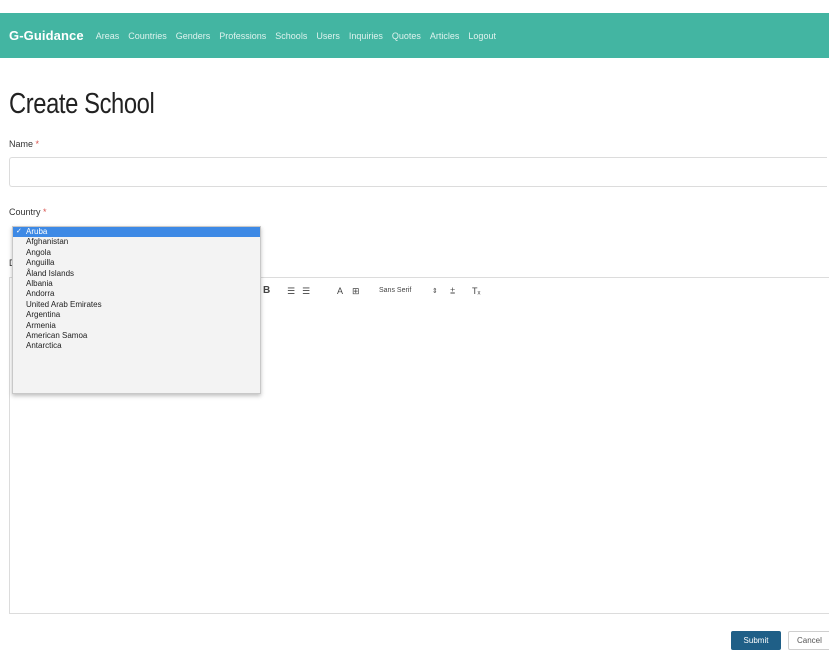 This screenshot has height=650, width=829. I want to click on country-option: Angola, so click(136, 253).